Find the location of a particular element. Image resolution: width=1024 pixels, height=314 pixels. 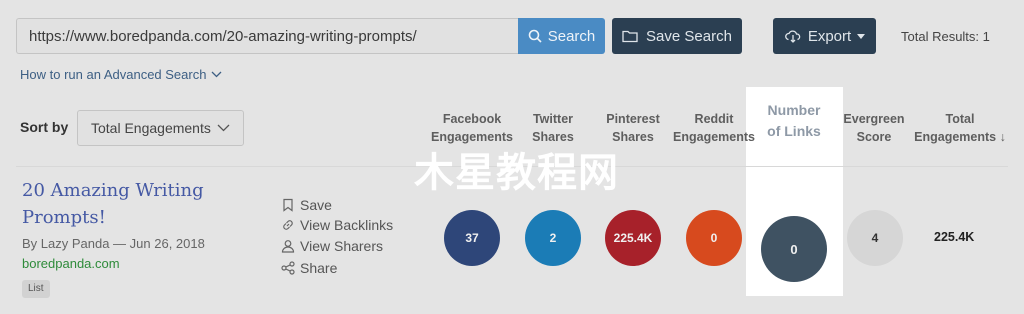

share-action: Share is located at coordinates (309, 268).